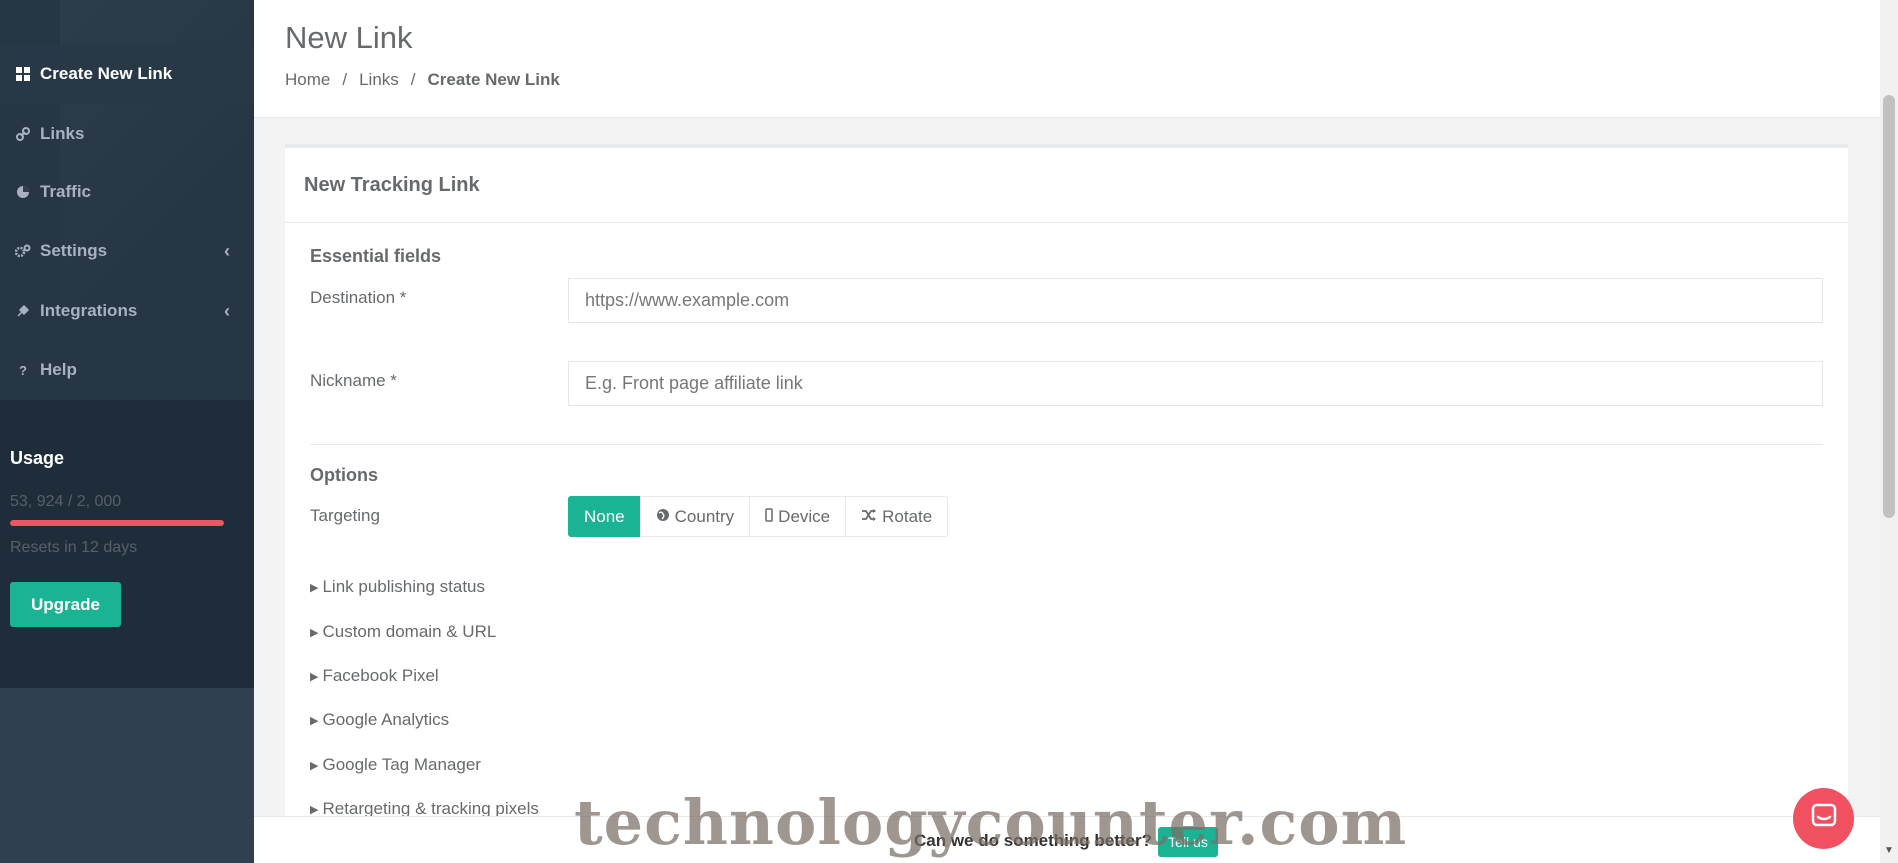  Describe the element at coordinates (58, 369) in the screenshot. I see `sidebar-item-label: Help` at that location.